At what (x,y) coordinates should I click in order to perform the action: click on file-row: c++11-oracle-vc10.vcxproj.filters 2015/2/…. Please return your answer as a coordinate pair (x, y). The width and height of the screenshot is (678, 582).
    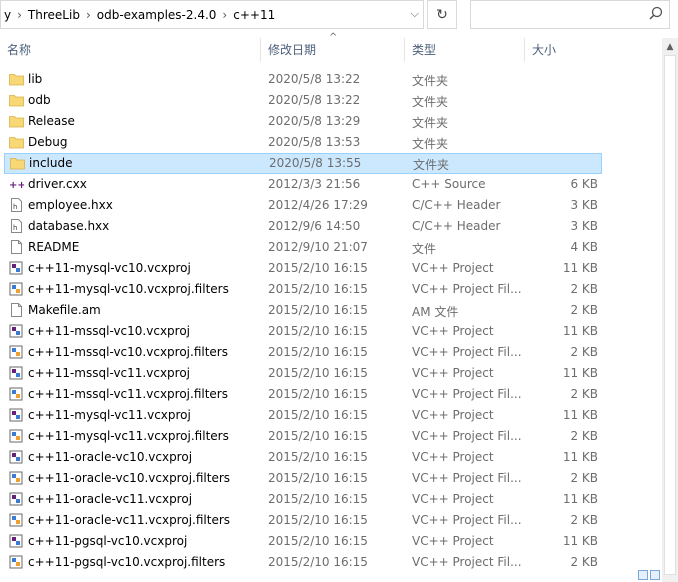
    Looking at the image, I should click on (302, 478).